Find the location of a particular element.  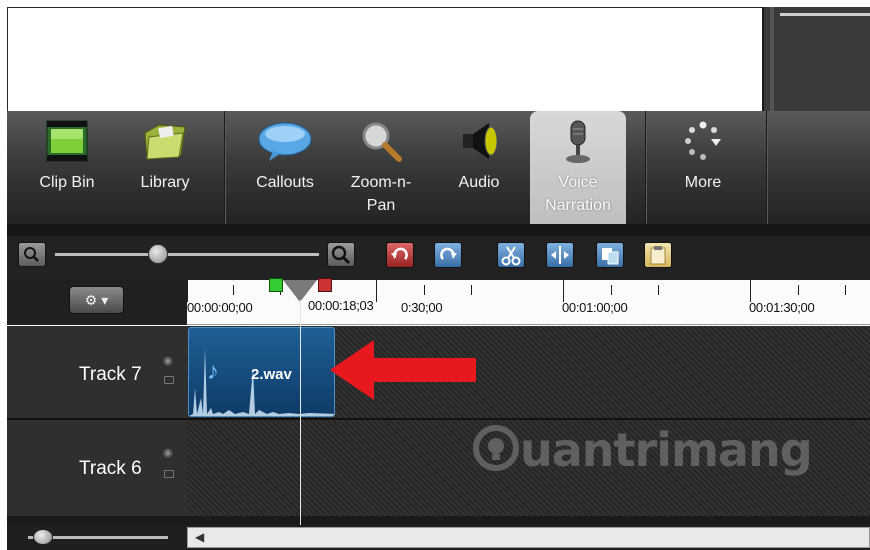

audio-button: Audio is located at coordinates (479, 167).